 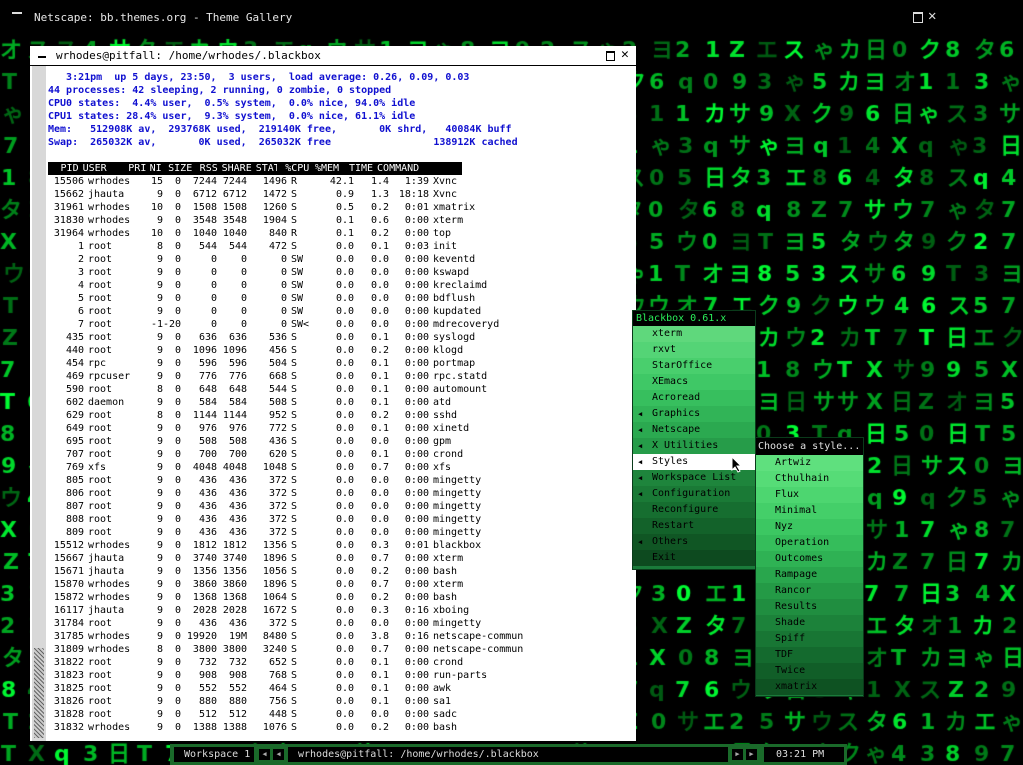 What do you see at coordinates (379, 467) in the screenshot?
I see `cell-pct-mem: 0.7` at bounding box center [379, 467].